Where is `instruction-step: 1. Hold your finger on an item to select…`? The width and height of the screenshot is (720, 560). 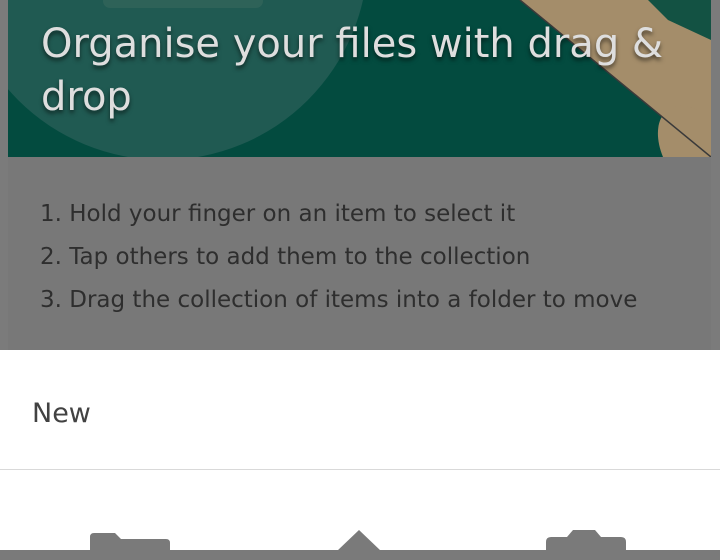
instruction-step: 1. Hold your finger on an item to select… is located at coordinates (278, 214).